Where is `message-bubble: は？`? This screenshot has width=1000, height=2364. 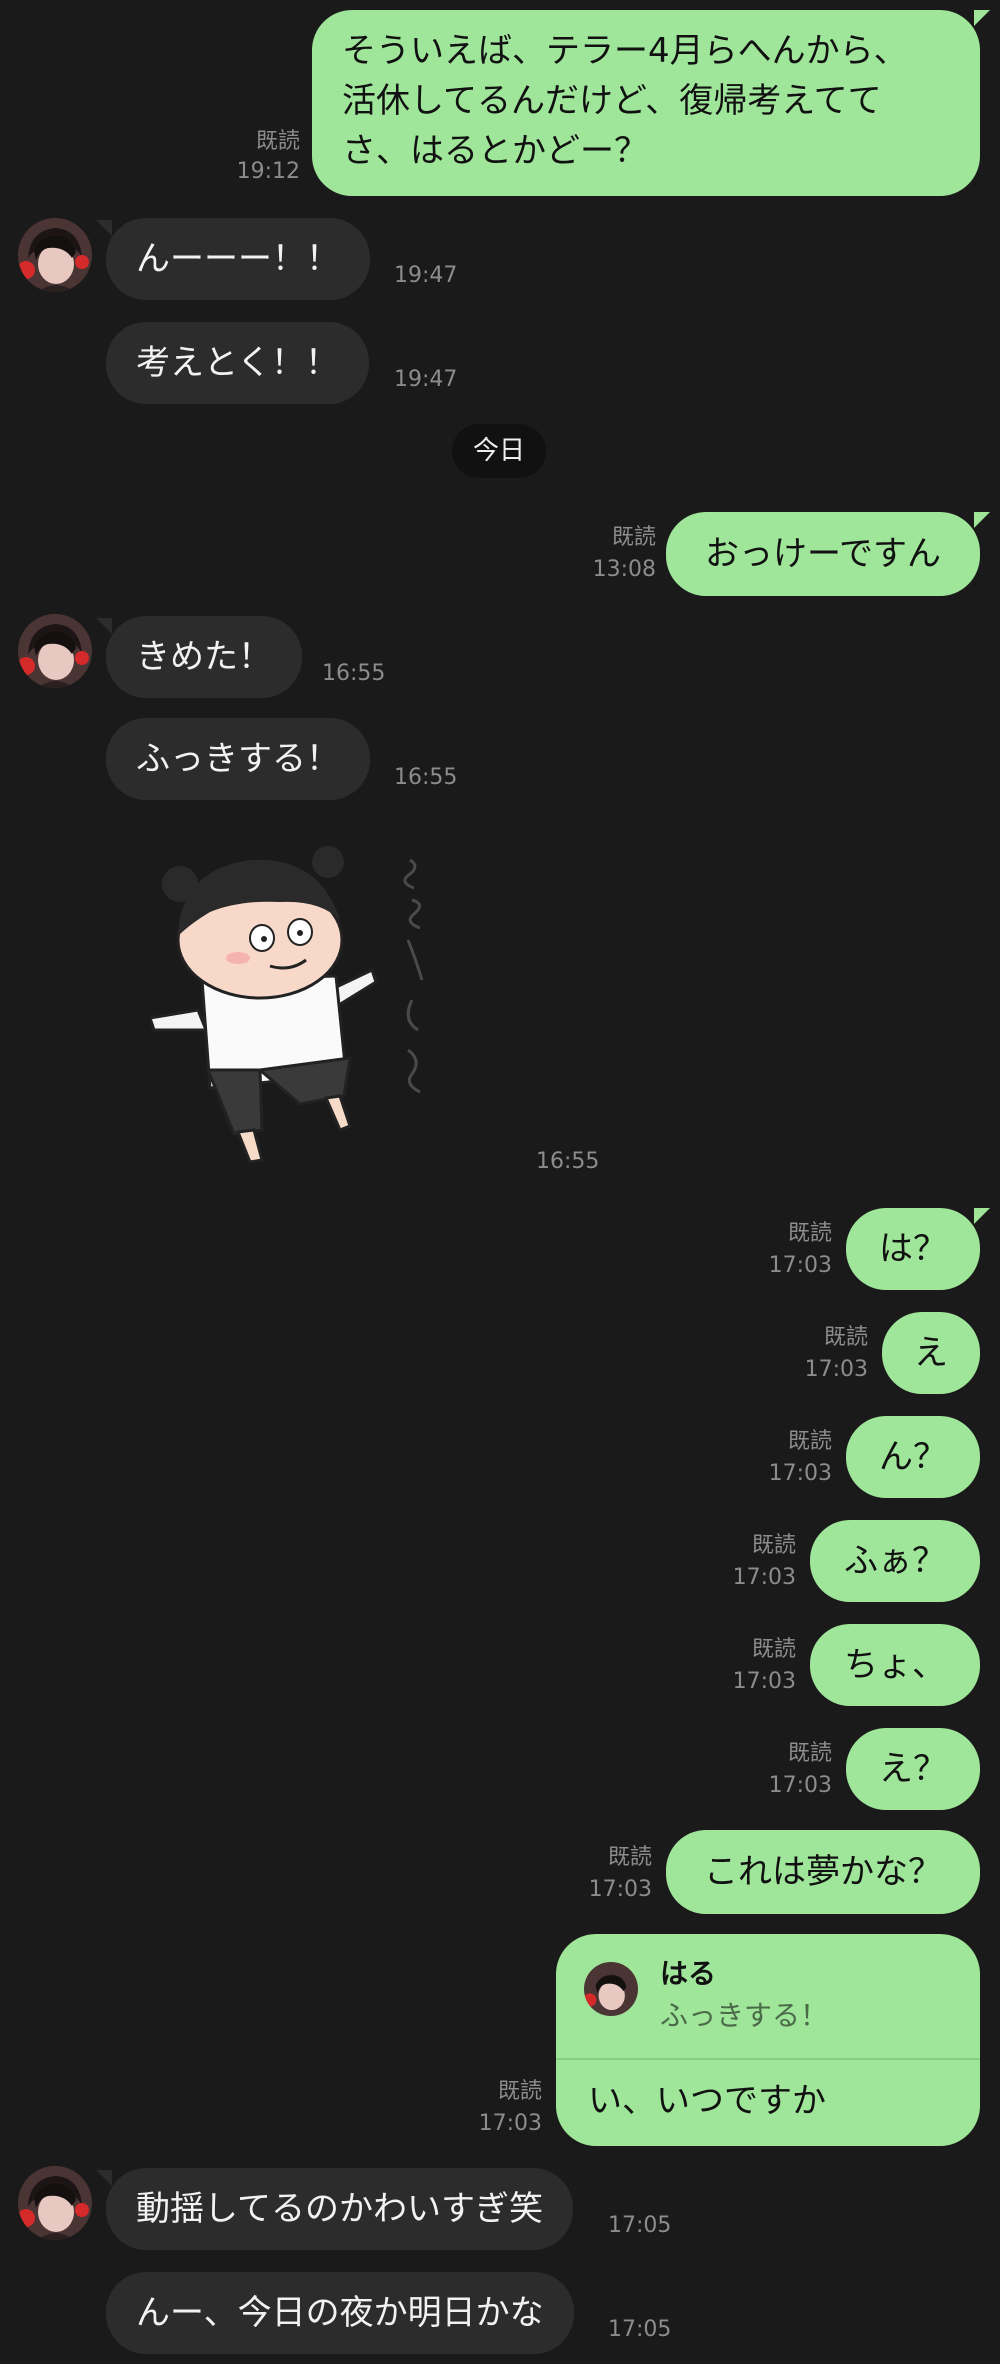
message-bubble: は？ is located at coordinates (913, 1249).